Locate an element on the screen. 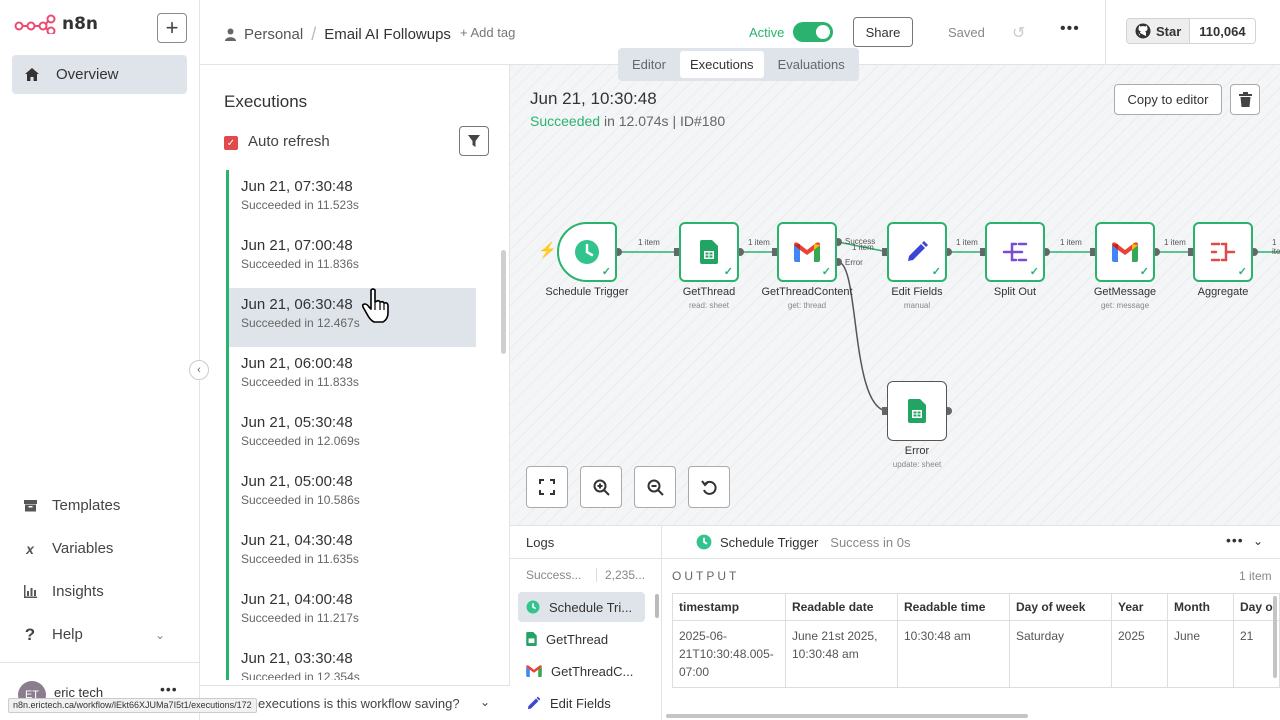 The height and width of the screenshot is (720, 1280). history-icon: ↺ is located at coordinates (1018, 33).